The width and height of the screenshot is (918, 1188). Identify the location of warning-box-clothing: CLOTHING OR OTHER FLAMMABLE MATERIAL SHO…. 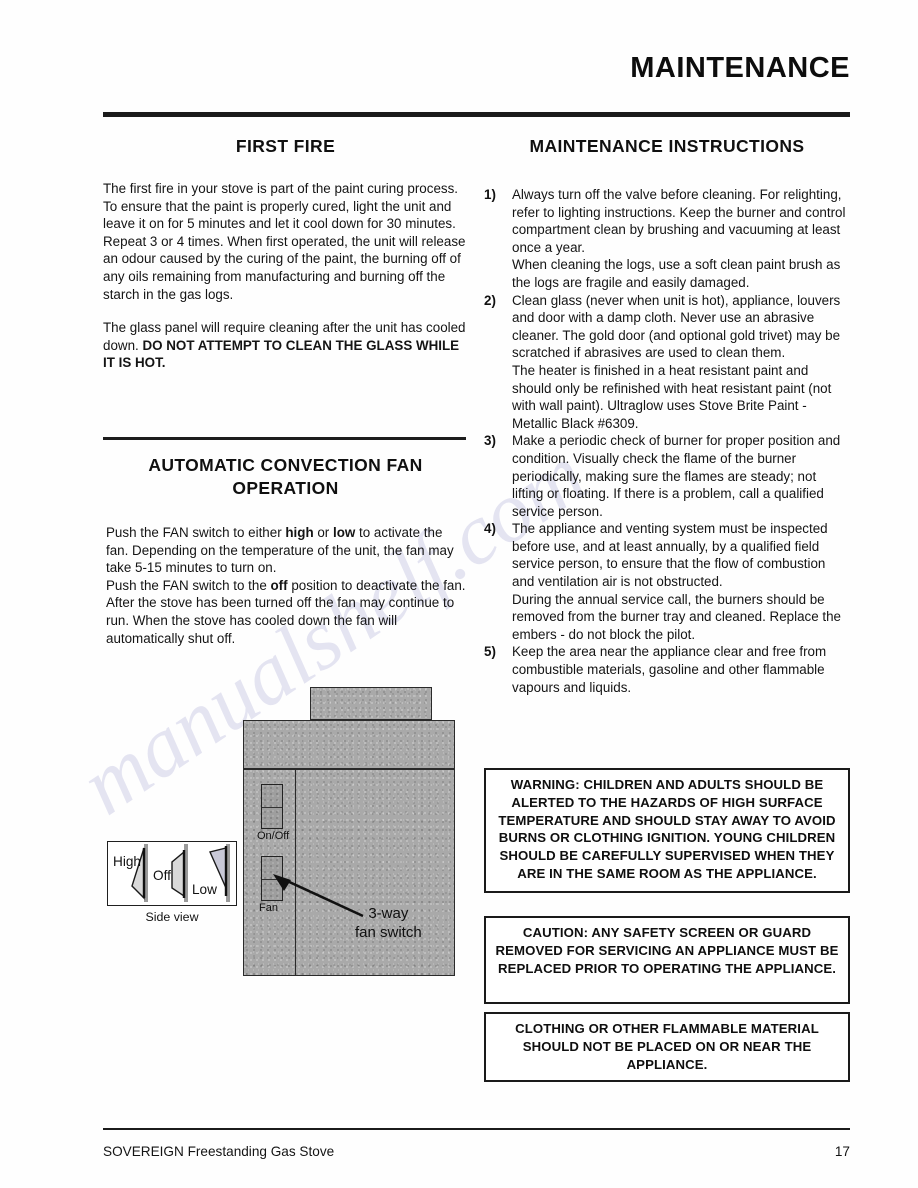
(667, 1047).